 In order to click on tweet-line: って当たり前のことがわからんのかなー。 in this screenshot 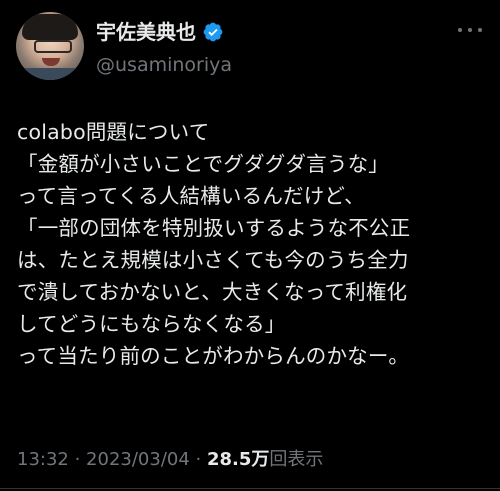, I will do `click(213, 356)`.